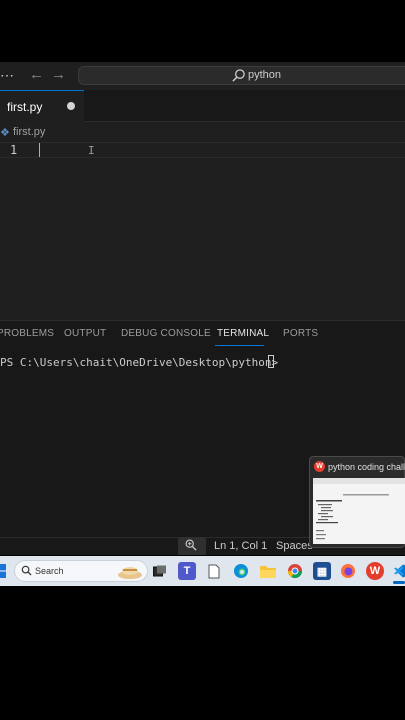  What do you see at coordinates (294, 546) in the screenshot?
I see `indentation-status: Spaces` at bounding box center [294, 546].